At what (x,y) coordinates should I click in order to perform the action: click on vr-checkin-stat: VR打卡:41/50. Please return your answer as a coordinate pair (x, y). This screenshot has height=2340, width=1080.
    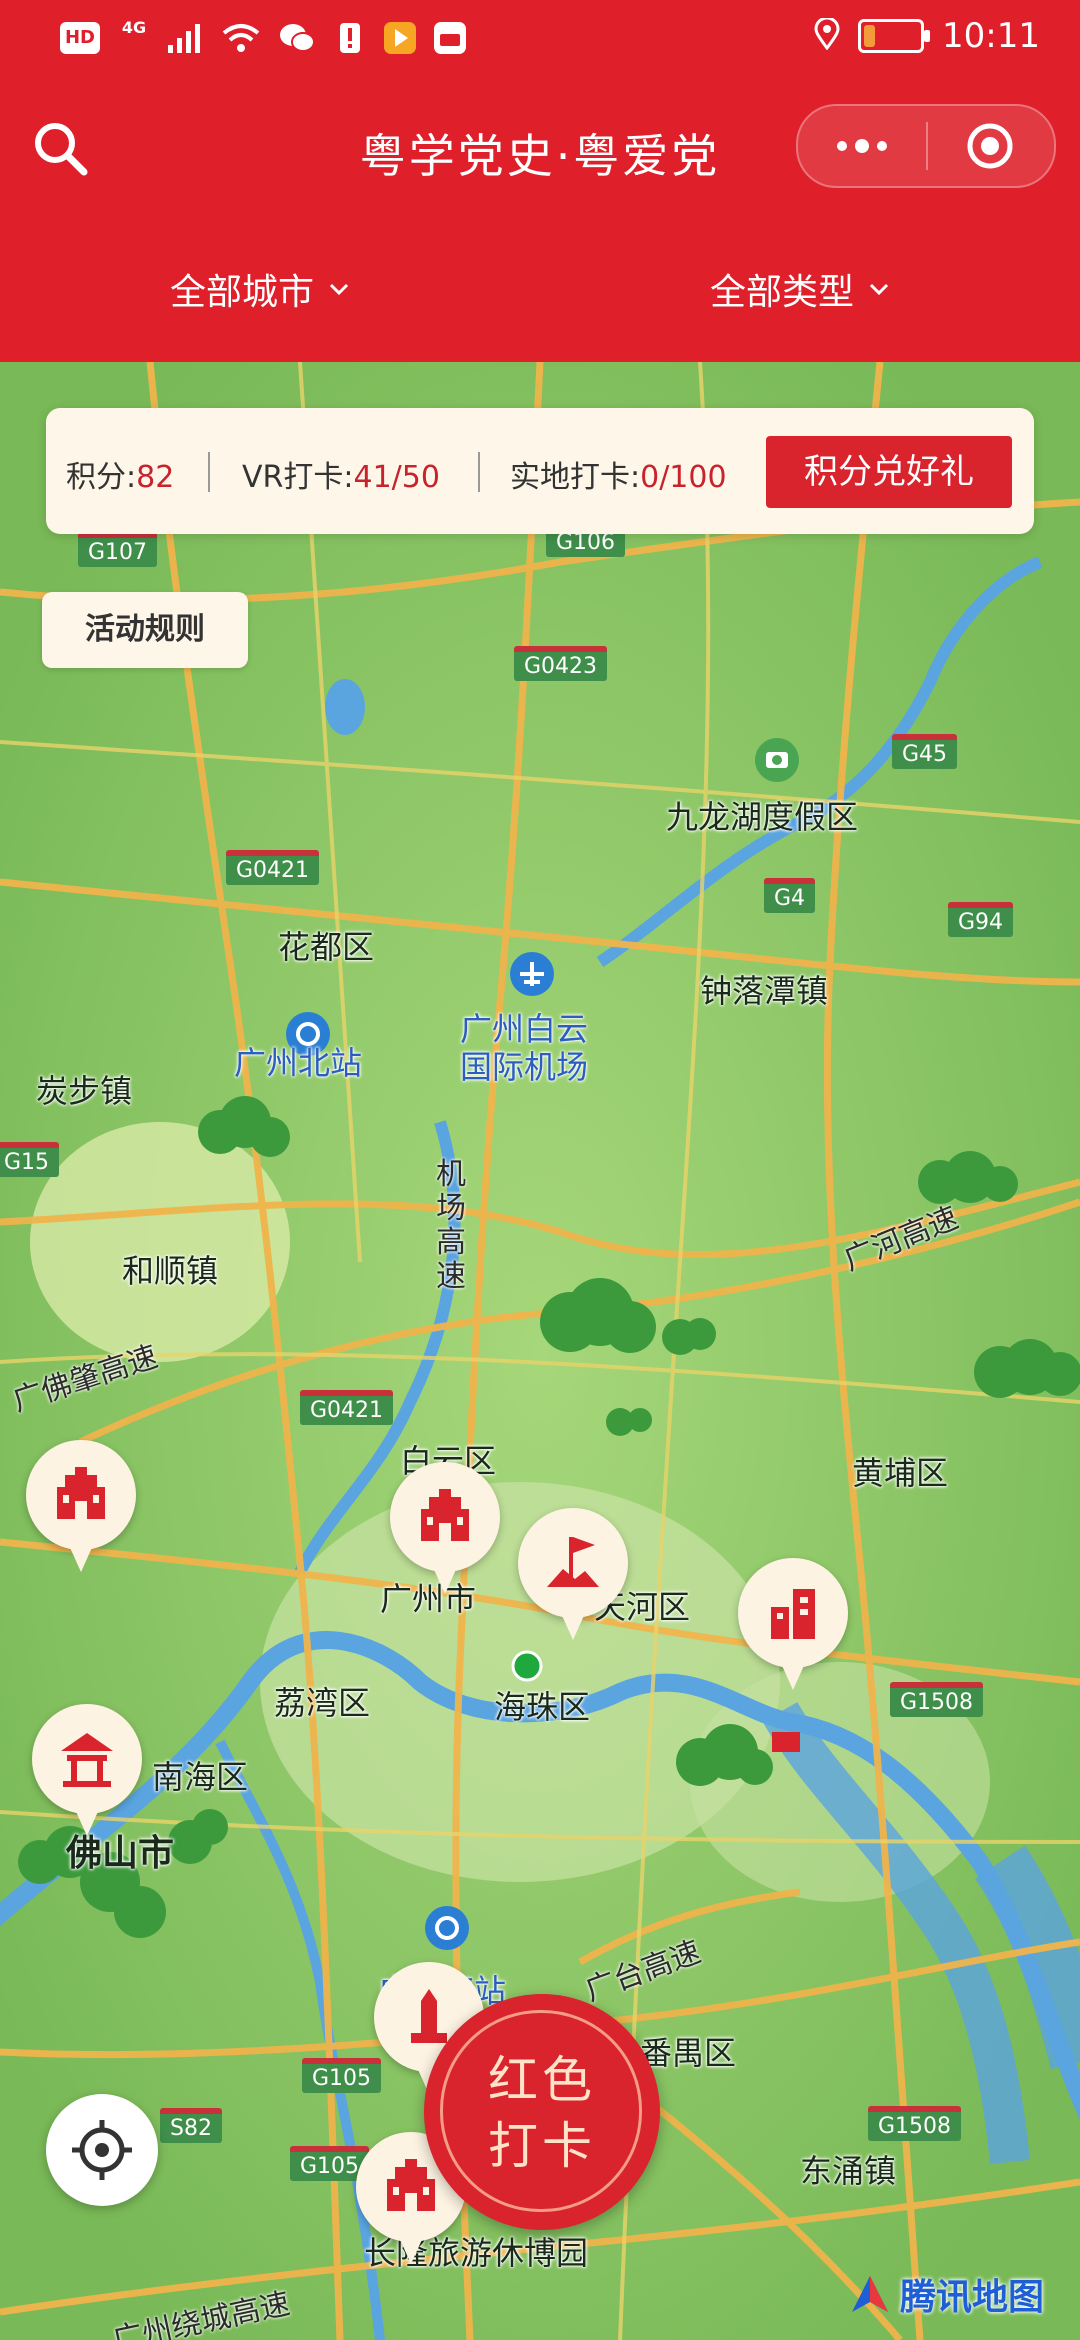
    Looking at the image, I should click on (341, 474).